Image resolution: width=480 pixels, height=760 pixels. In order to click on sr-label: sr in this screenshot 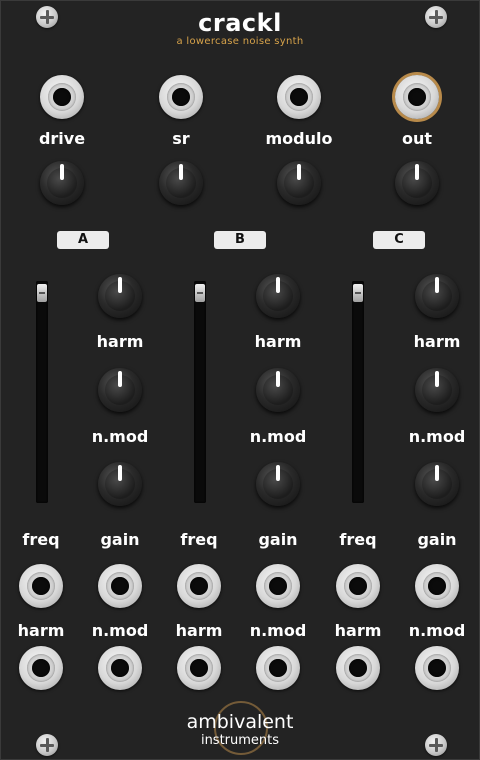, I will do `click(181, 138)`.